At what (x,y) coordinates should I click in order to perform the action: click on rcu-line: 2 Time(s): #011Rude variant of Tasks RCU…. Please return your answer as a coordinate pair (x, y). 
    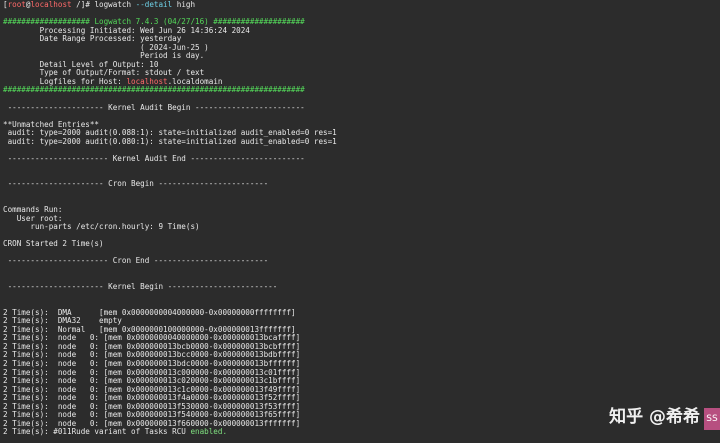
    Looking at the image, I should click on (361, 432).